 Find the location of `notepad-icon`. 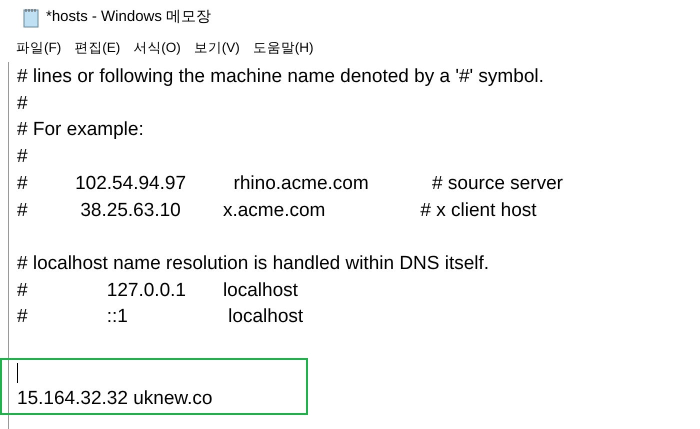

notepad-icon is located at coordinates (31, 18).